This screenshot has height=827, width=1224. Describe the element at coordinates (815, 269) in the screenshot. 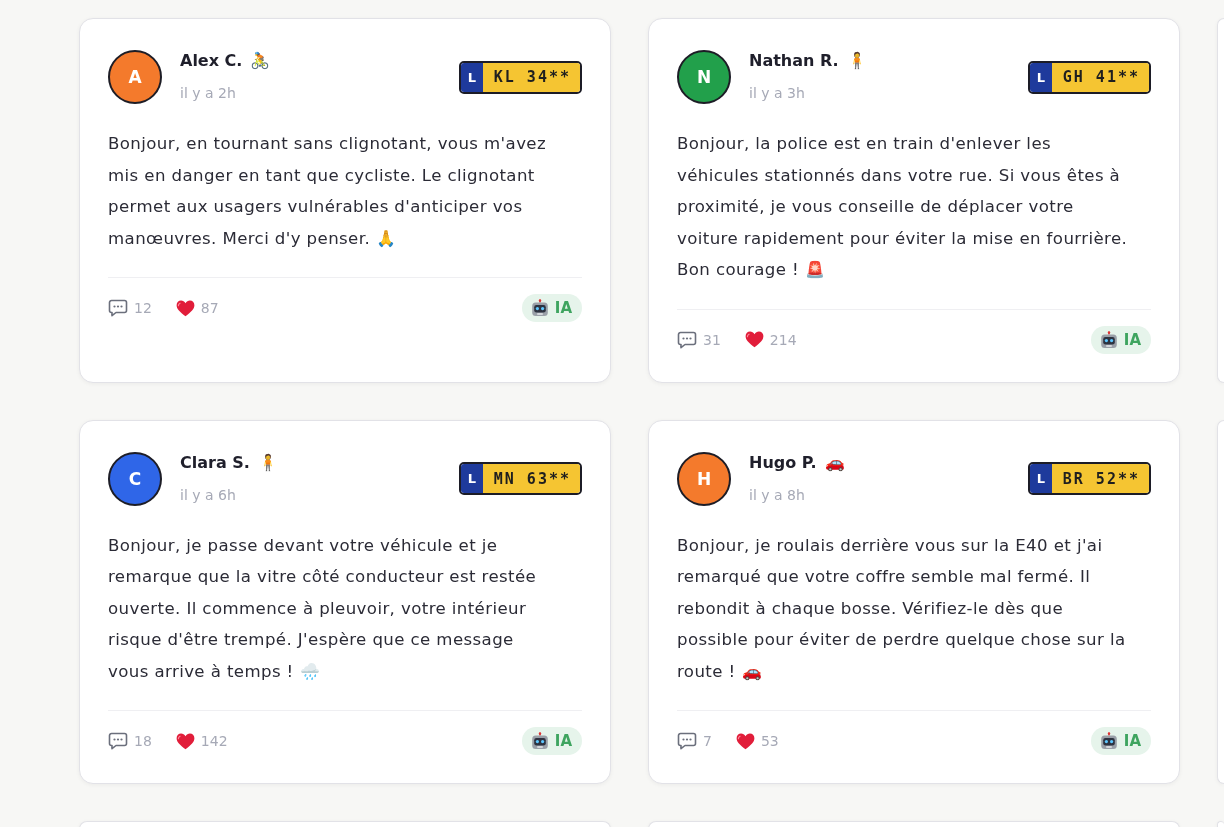

I see `emoji-icon: 🚨` at that location.